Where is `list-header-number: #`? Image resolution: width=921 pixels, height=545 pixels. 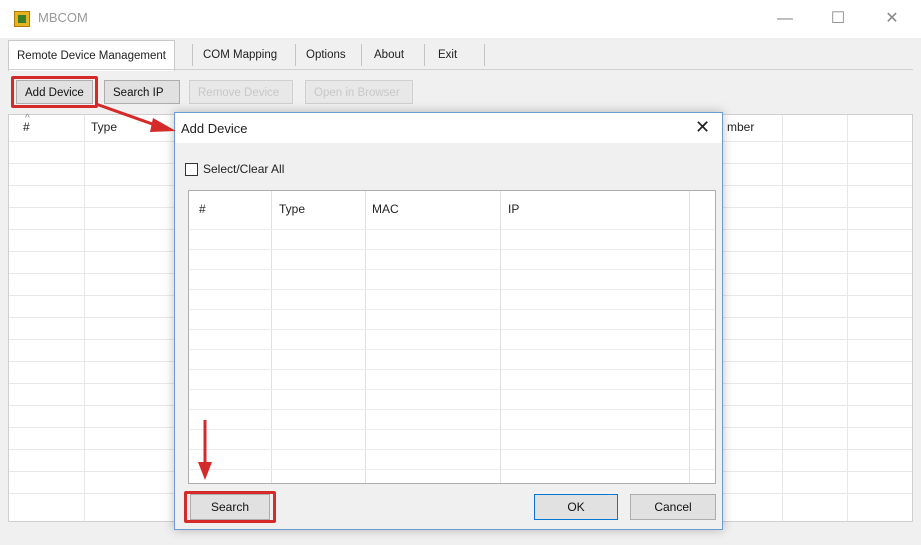
list-header-number: # is located at coordinates (202, 209).